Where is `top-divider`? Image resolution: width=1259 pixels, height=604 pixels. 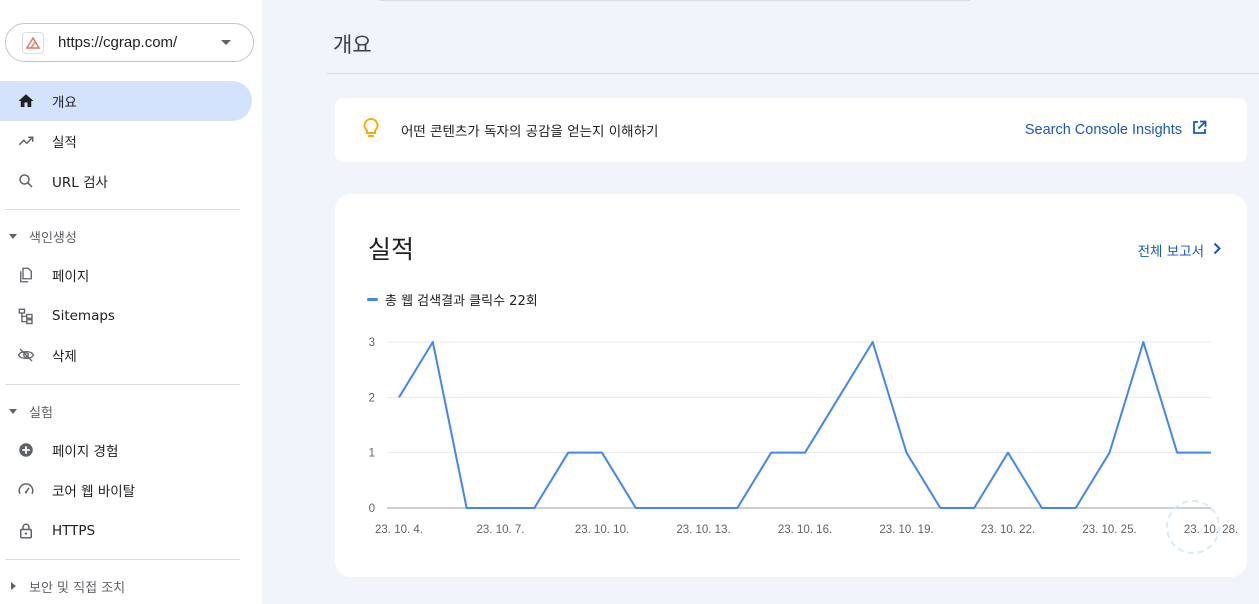
top-divider is located at coordinates (675, 0).